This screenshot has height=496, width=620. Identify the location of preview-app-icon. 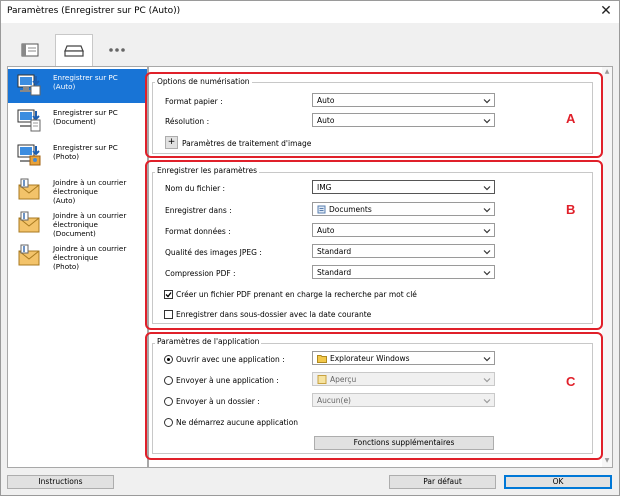
(322, 379).